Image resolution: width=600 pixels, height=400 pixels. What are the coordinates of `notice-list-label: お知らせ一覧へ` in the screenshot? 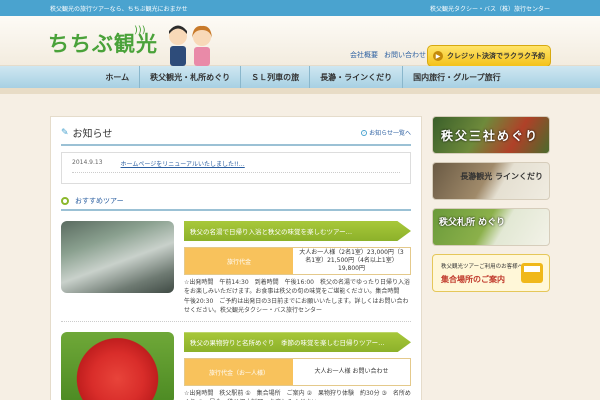 It's located at (390, 133).